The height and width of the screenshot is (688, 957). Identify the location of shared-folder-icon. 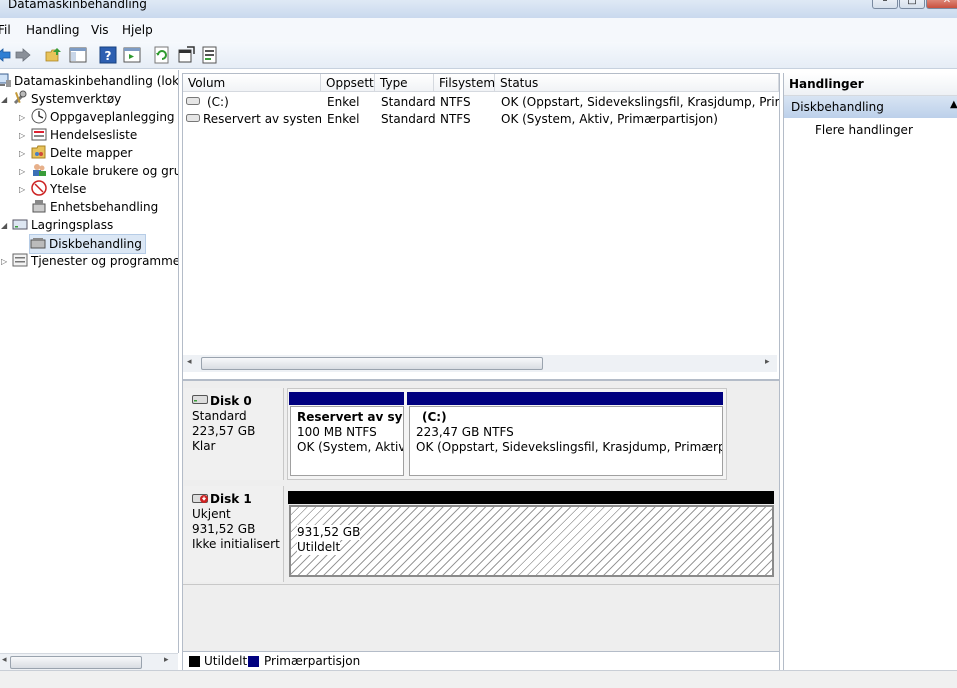
(38, 152).